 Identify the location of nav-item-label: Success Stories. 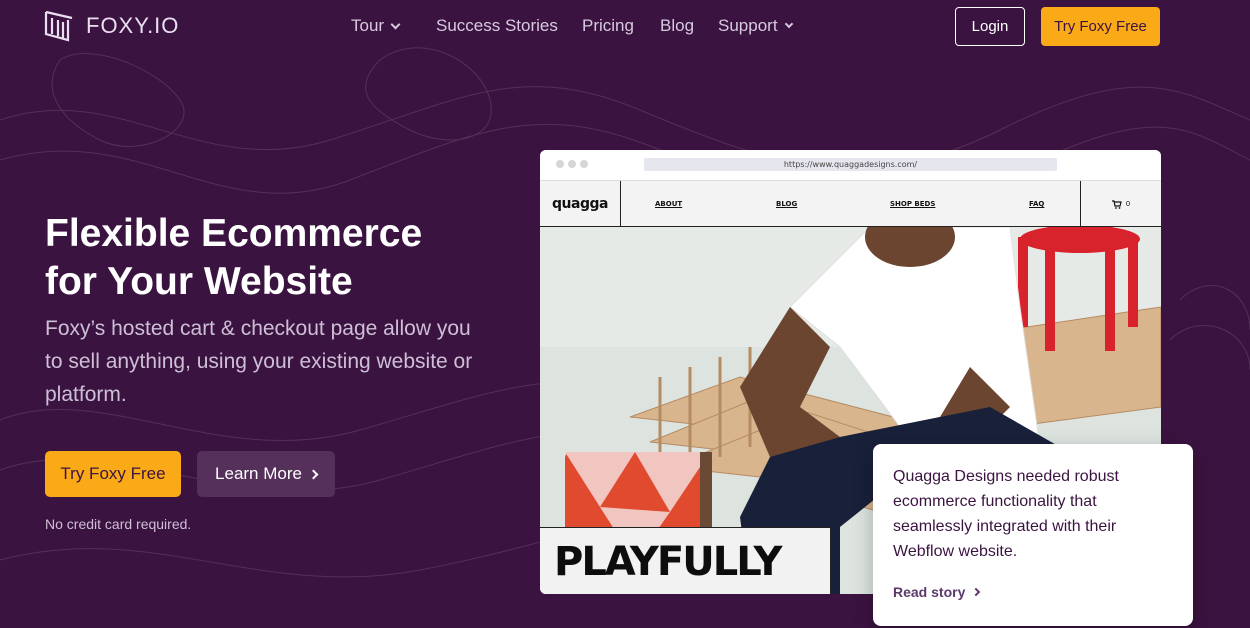
(497, 25).